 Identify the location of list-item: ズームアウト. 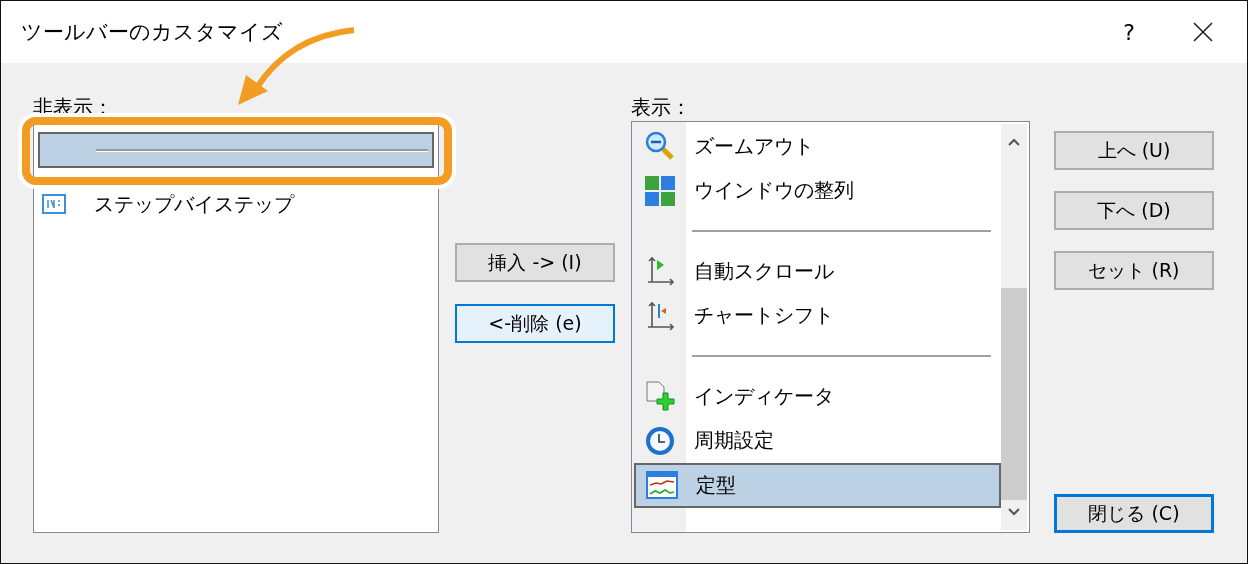
(843, 146).